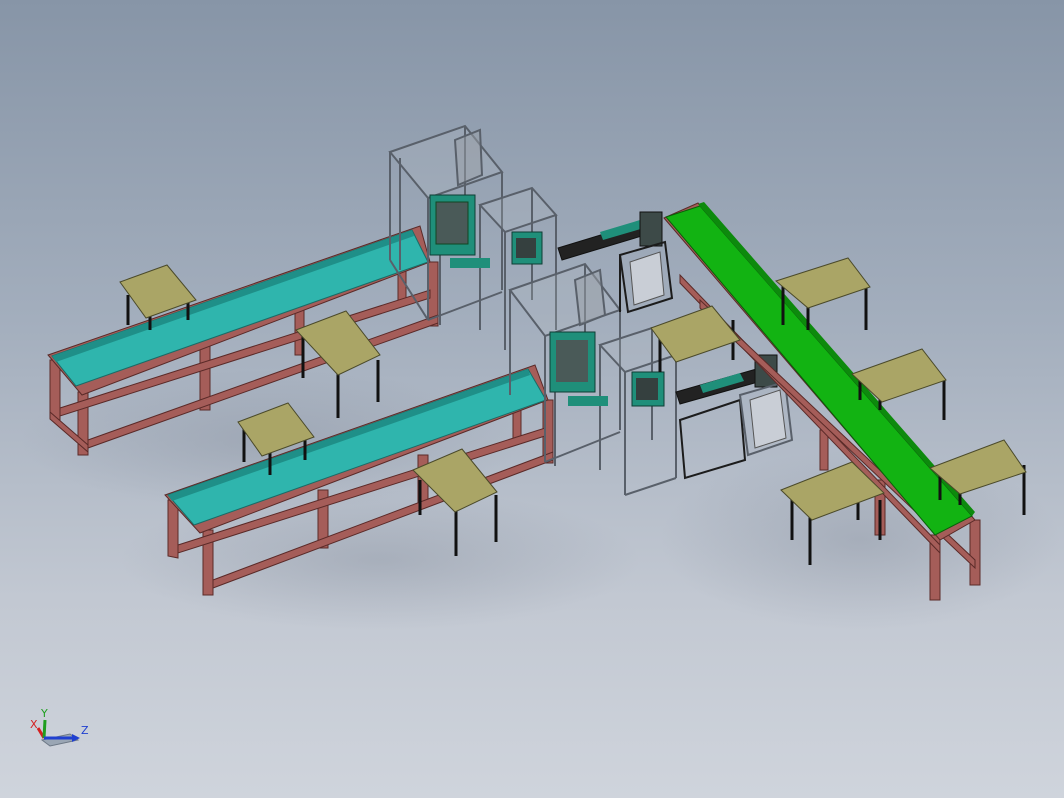  I want to click on y-axis-label: Y, so click(44, 713).